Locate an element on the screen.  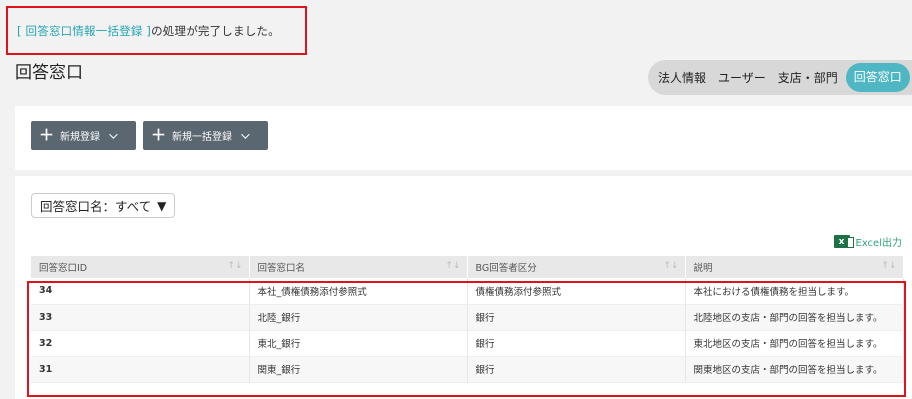
section-tabs: 法人情報 ユーザー 支店・部門 回答窓口 is located at coordinates (780, 77).